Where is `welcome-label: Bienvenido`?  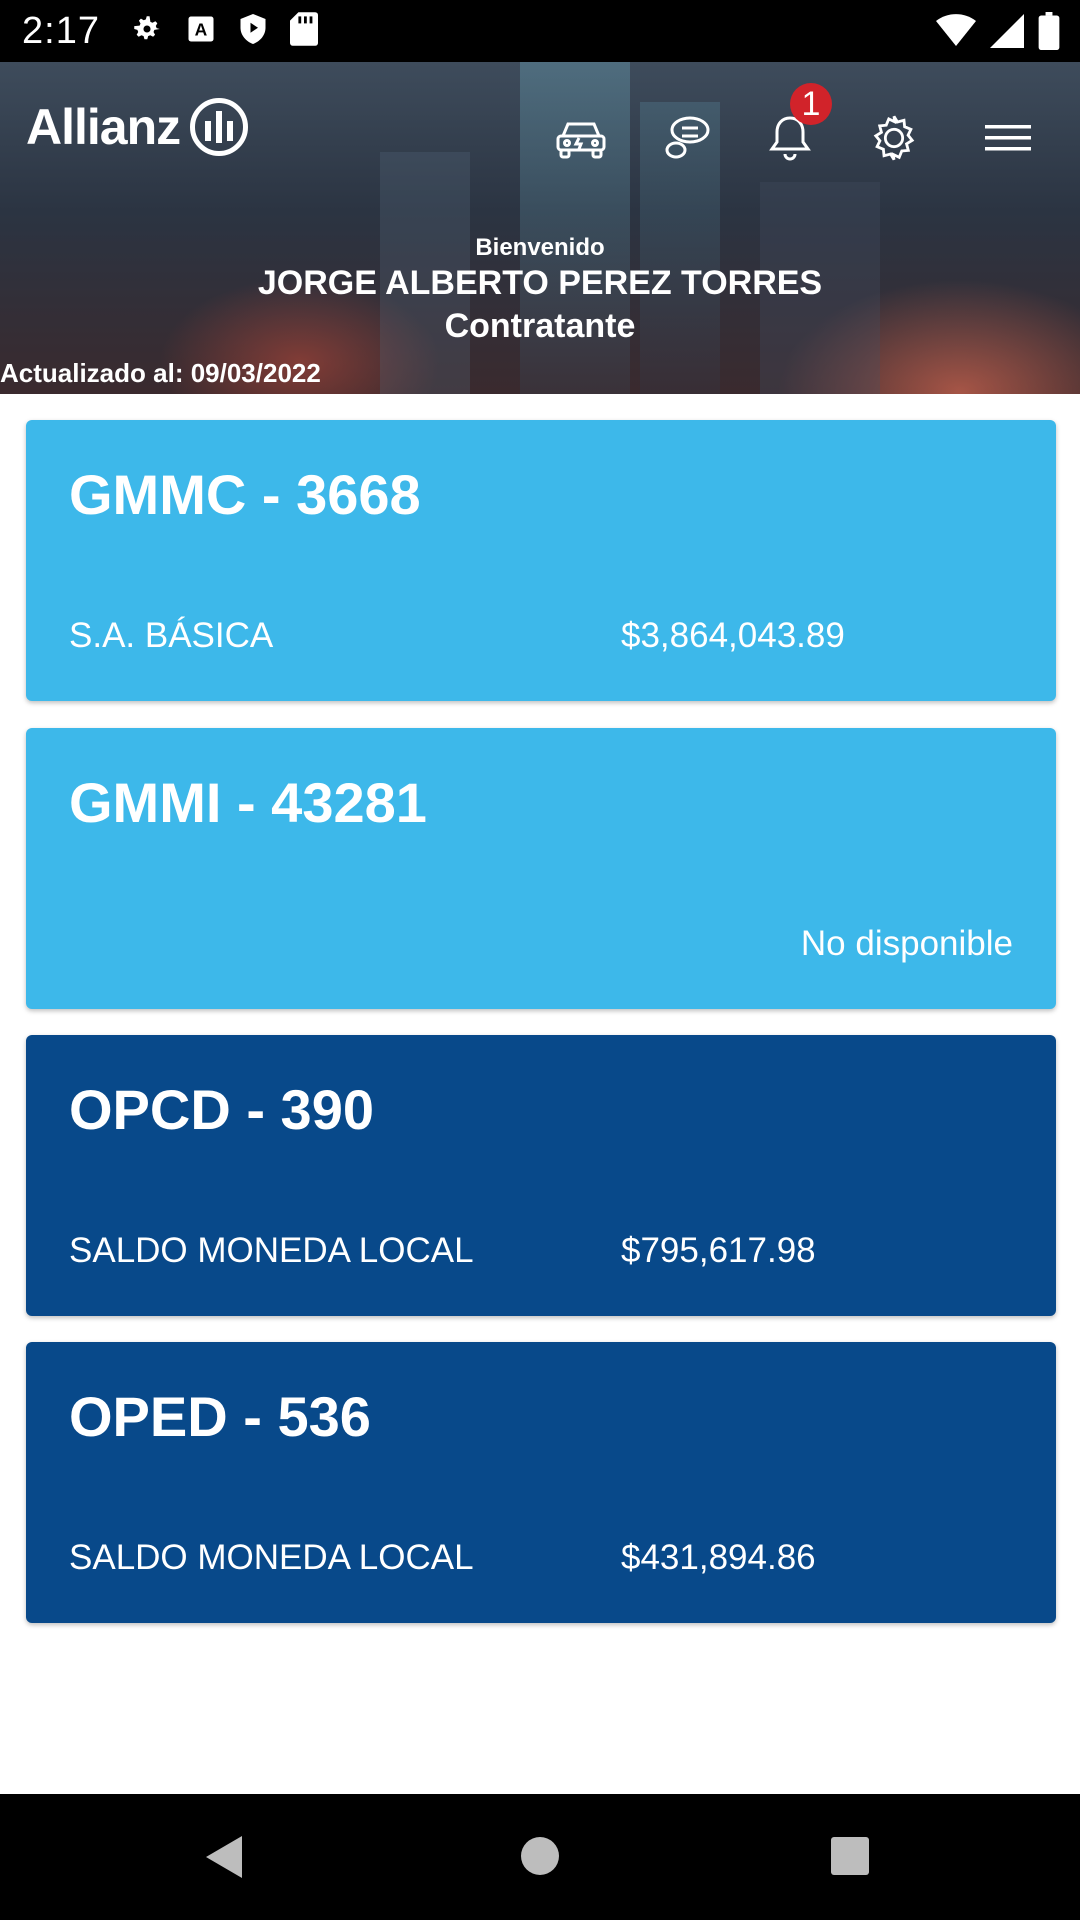 welcome-label: Bienvenido is located at coordinates (540, 247).